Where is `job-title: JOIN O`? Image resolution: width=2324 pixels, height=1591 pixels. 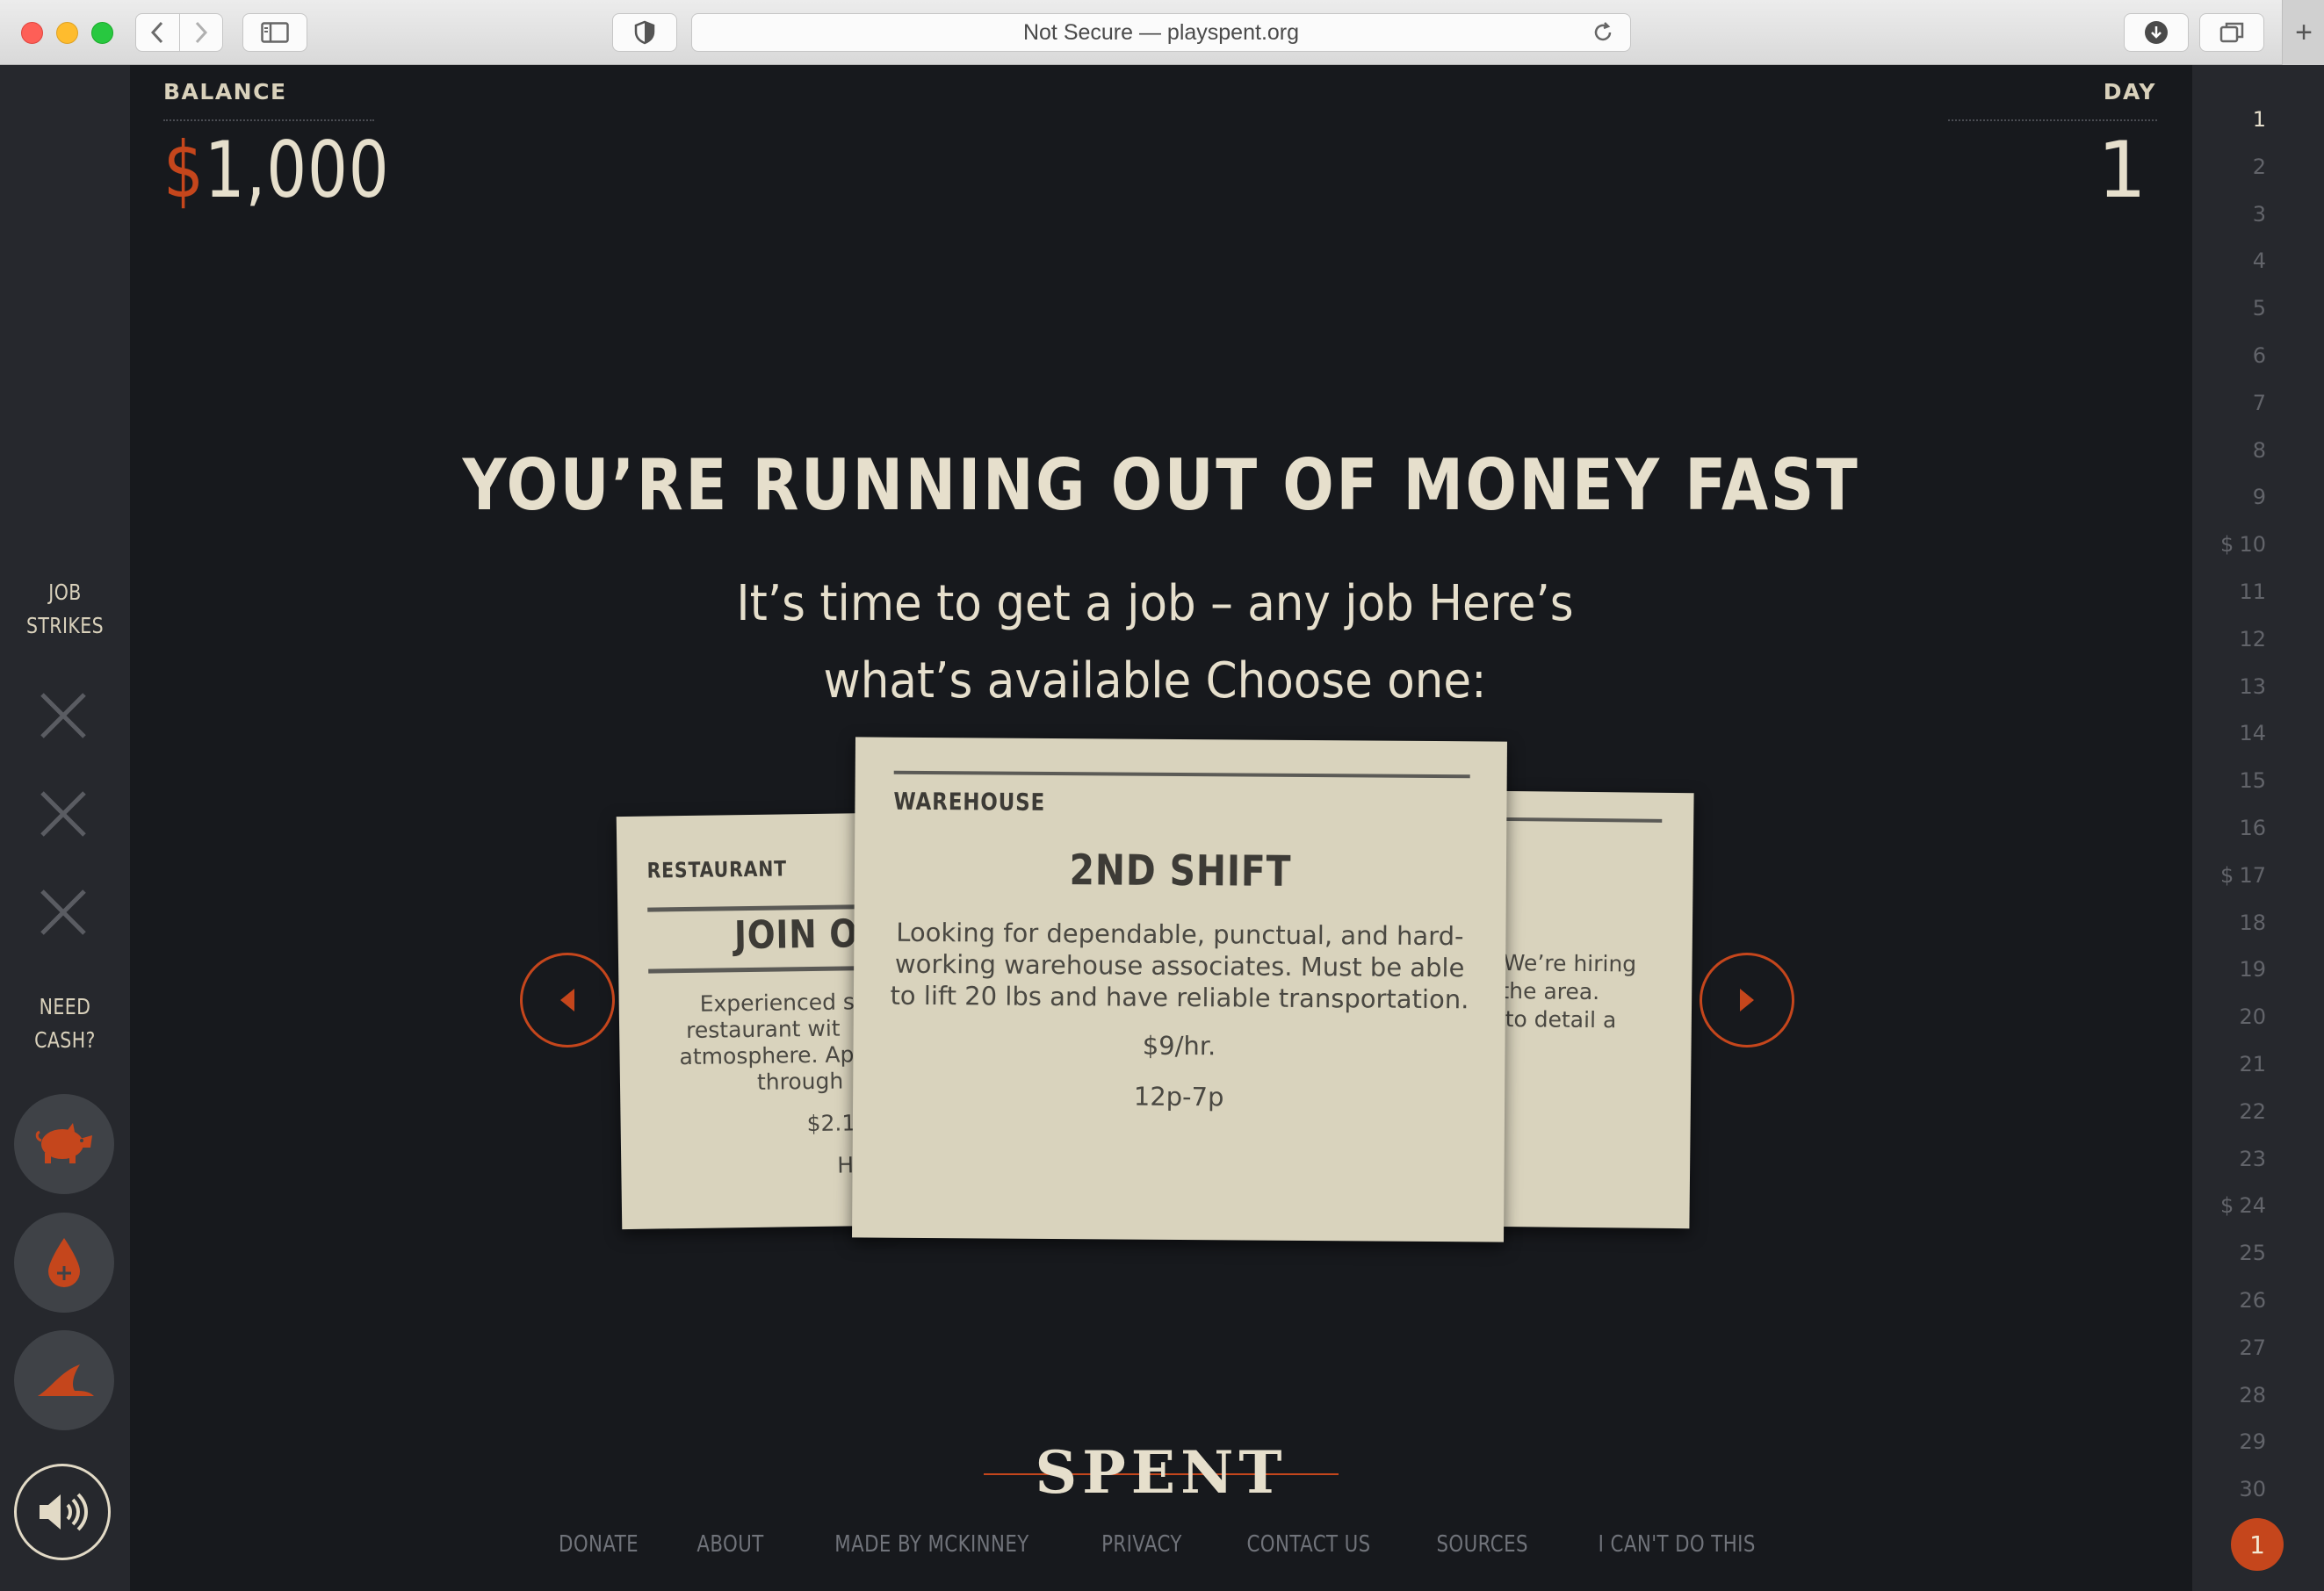
job-title: JOIN O is located at coordinates (796, 935).